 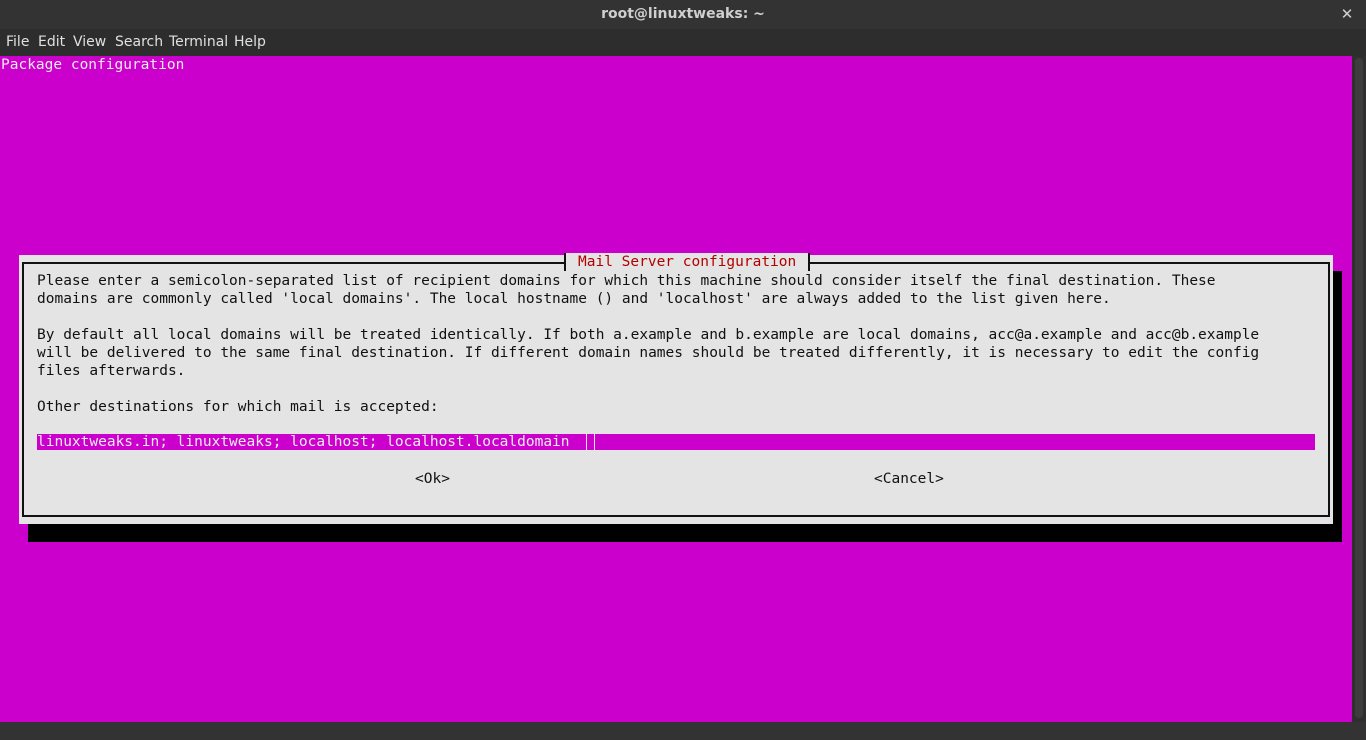 I want to click on close-icon: ✕, so click(x=1347, y=14).